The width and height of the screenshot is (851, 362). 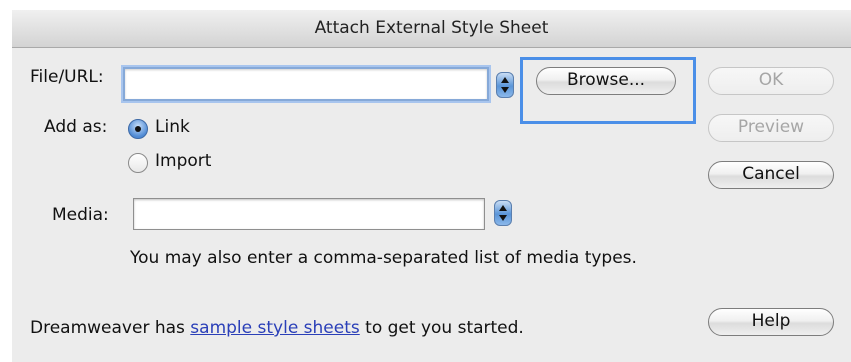 I want to click on file-url-input, so click(x=306, y=84).